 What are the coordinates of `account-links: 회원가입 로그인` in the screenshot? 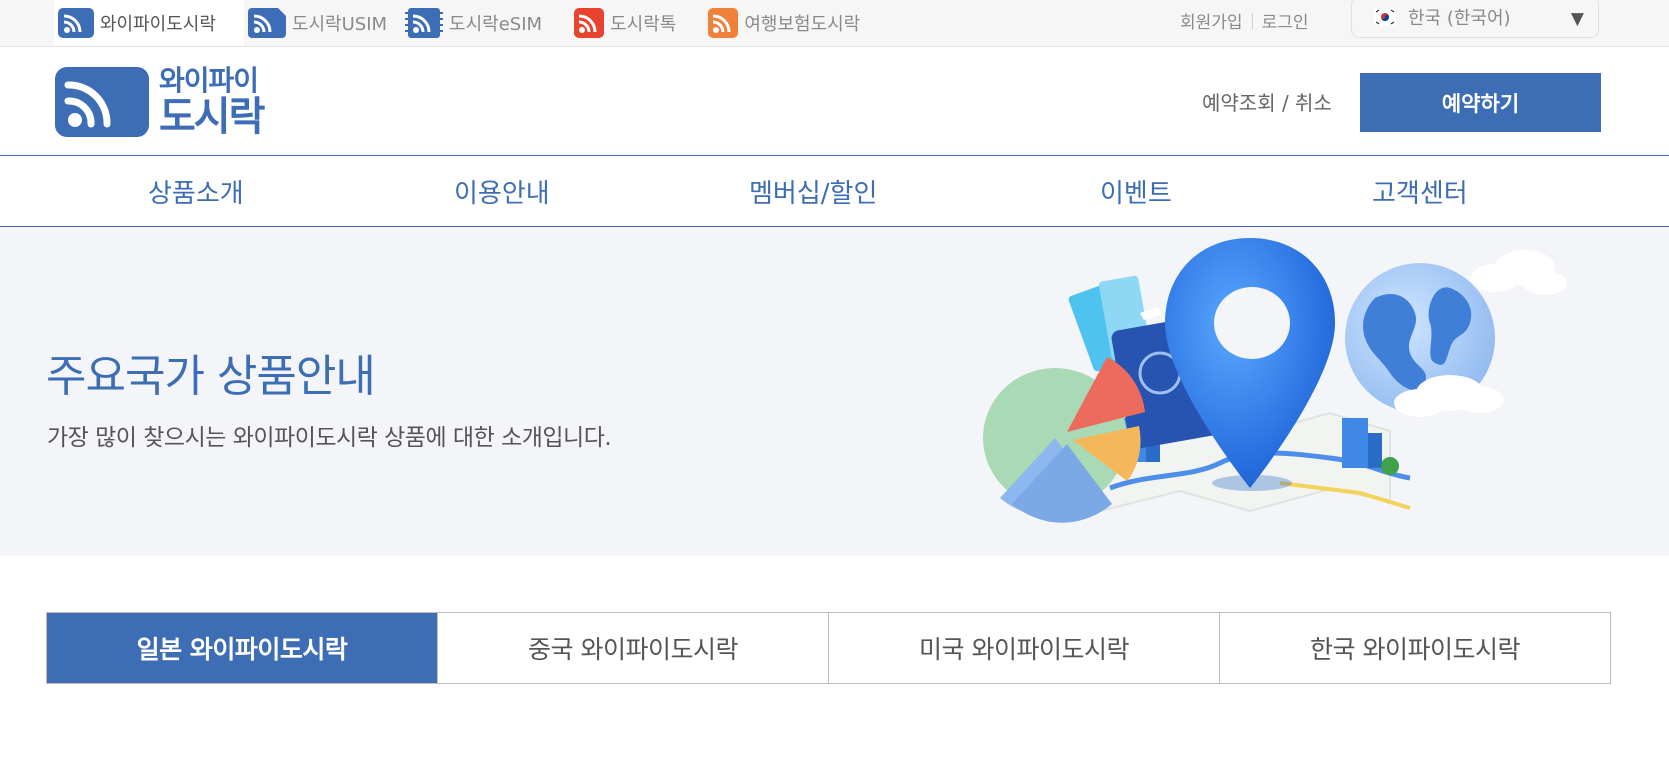 It's located at (1244, 20).